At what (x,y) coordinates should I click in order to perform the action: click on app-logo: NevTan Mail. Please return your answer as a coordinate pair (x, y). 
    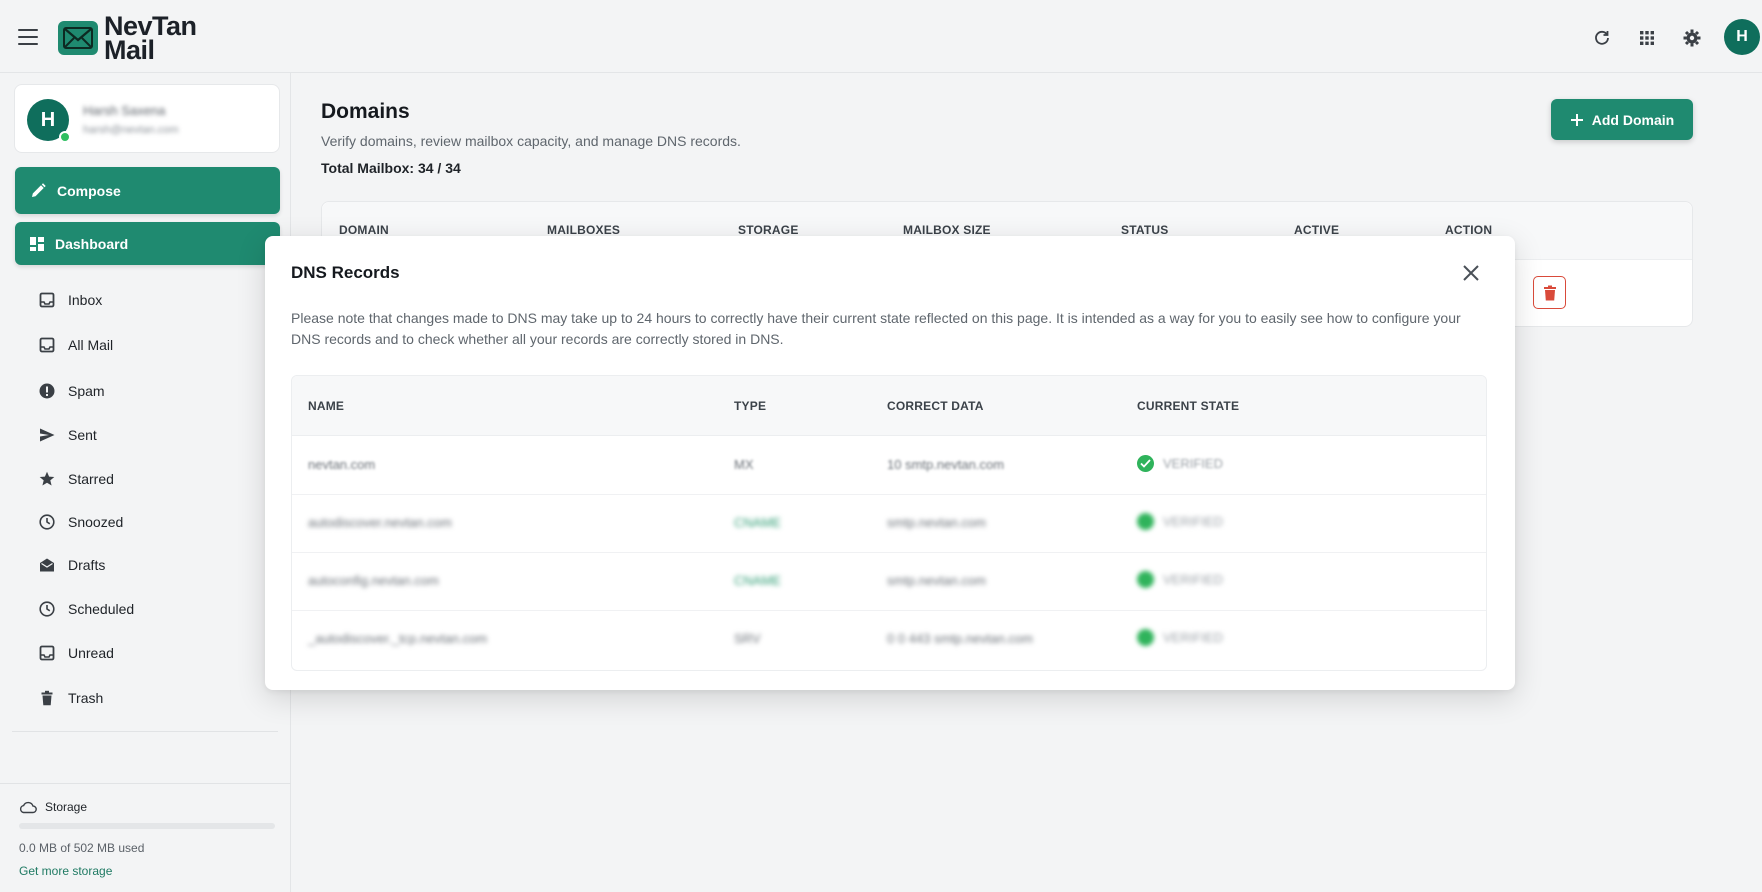
    Looking at the image, I should click on (127, 39).